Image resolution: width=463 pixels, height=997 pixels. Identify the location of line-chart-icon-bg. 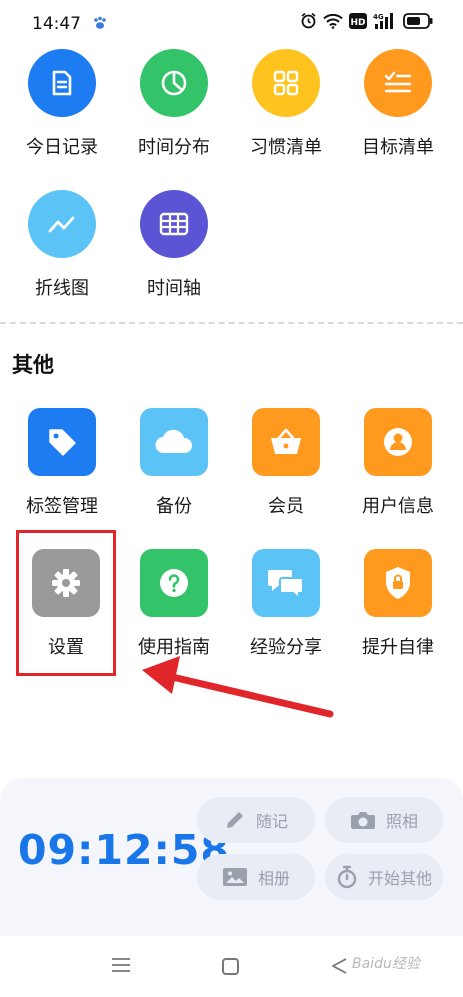
(62, 224).